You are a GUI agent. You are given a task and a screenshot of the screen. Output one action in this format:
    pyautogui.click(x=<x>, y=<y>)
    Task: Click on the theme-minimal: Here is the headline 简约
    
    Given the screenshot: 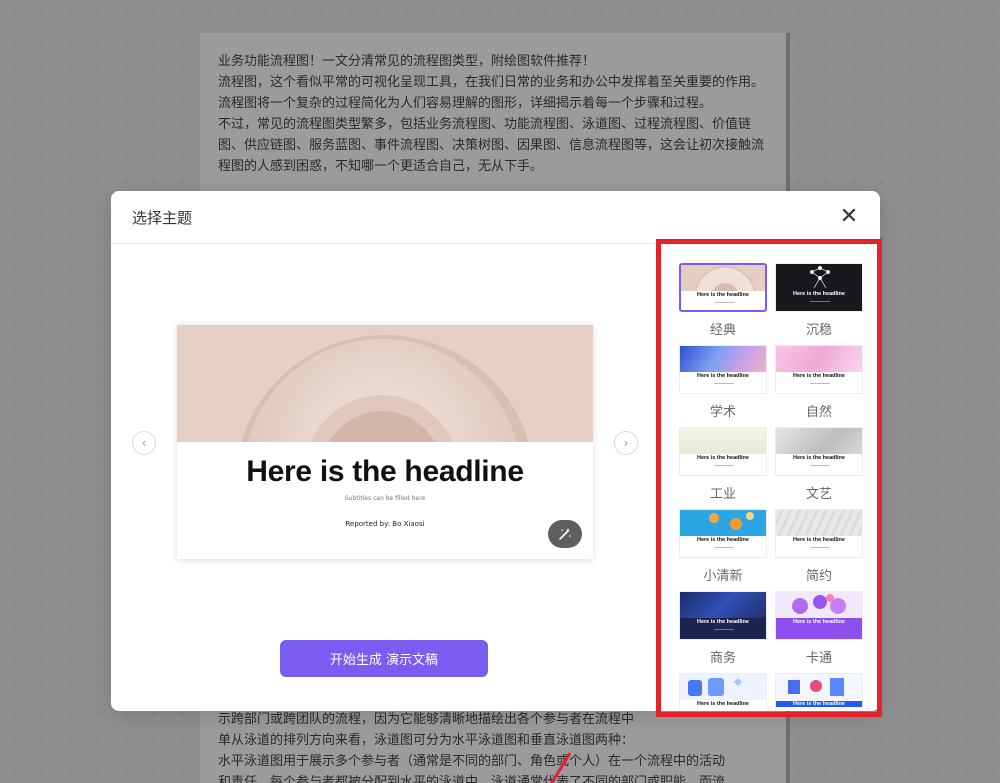 What is the action you would take?
    pyautogui.click(x=819, y=546)
    